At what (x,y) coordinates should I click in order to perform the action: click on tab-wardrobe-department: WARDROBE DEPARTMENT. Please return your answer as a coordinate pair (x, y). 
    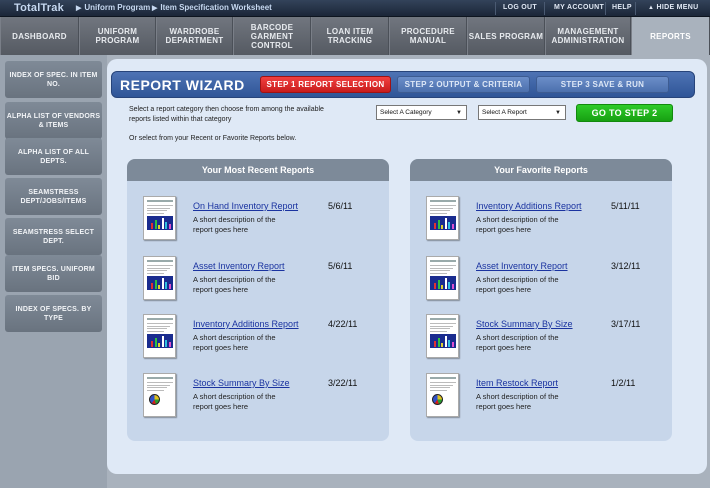
    Looking at the image, I should click on (194, 36).